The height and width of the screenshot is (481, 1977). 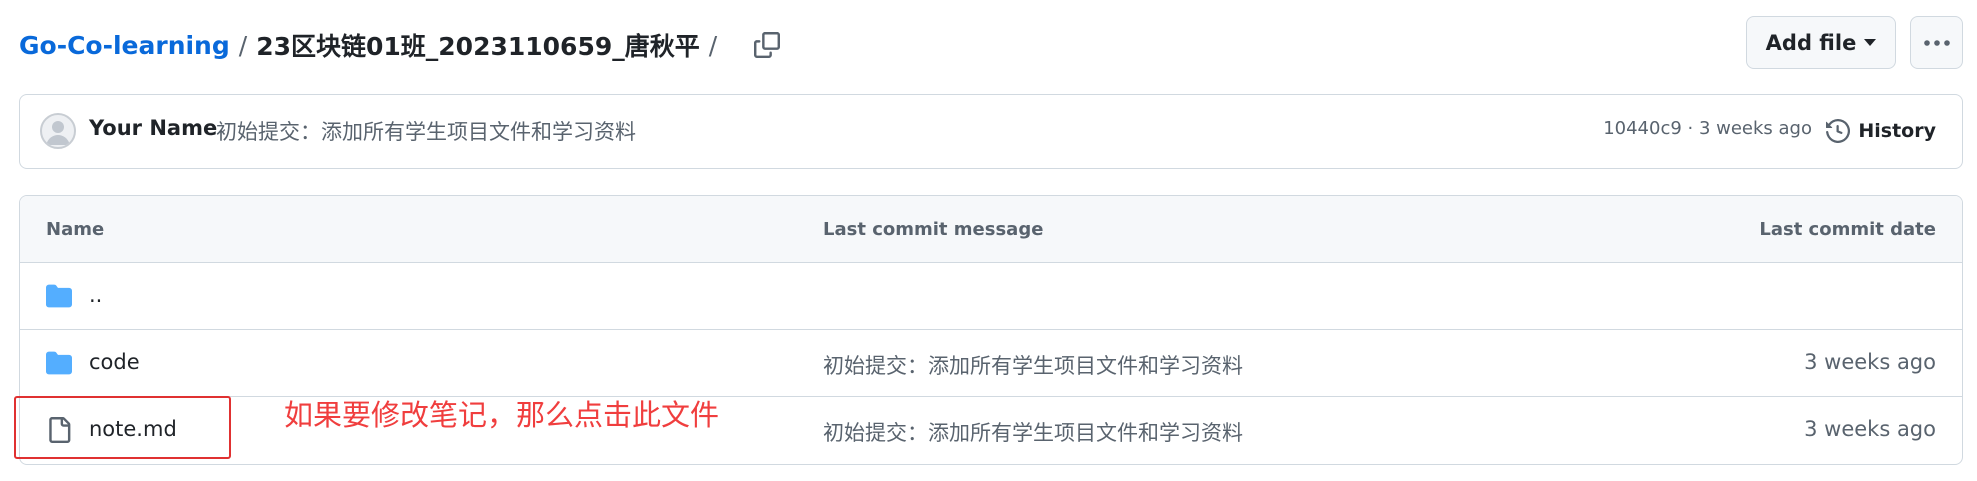 What do you see at coordinates (991, 296) in the screenshot?
I see `table-row-parent-dir: ..` at bounding box center [991, 296].